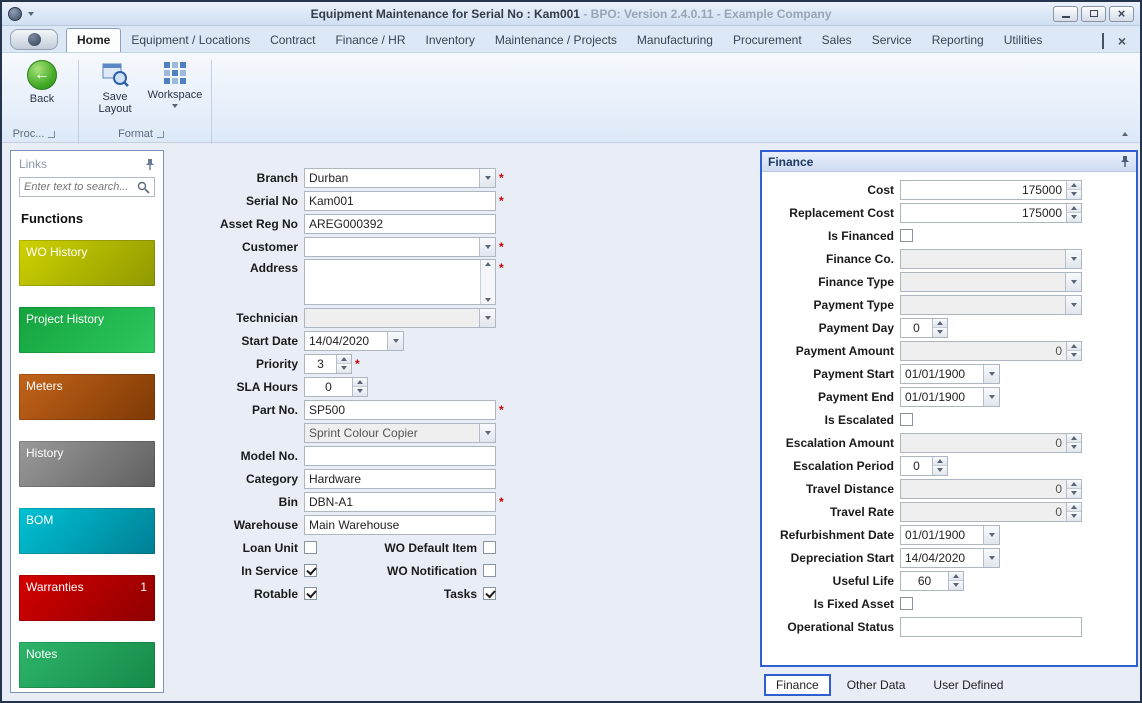  I want to click on loan-unit-checkbox, so click(310, 547).